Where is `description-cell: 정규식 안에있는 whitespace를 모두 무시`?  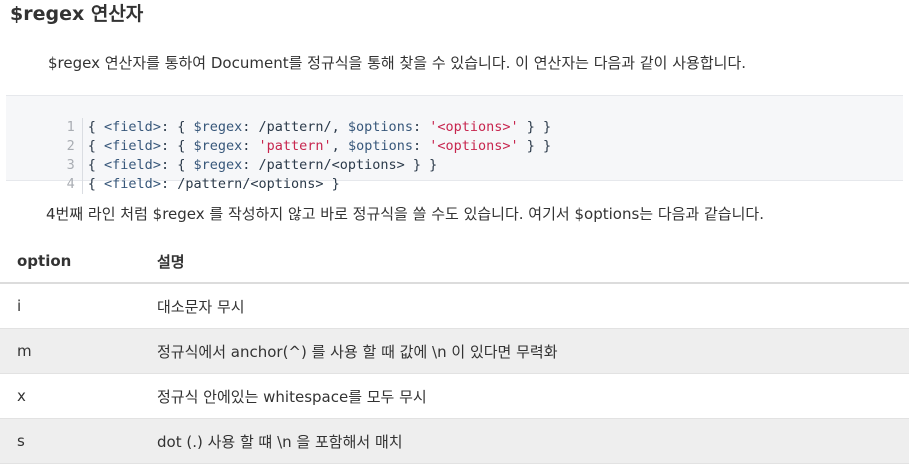 description-cell: 정규식 안에있는 whitespace를 모두 무시 is located at coordinates (292, 396).